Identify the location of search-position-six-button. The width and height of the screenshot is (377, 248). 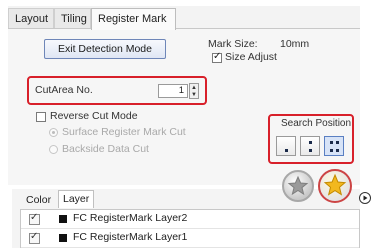
(334, 146).